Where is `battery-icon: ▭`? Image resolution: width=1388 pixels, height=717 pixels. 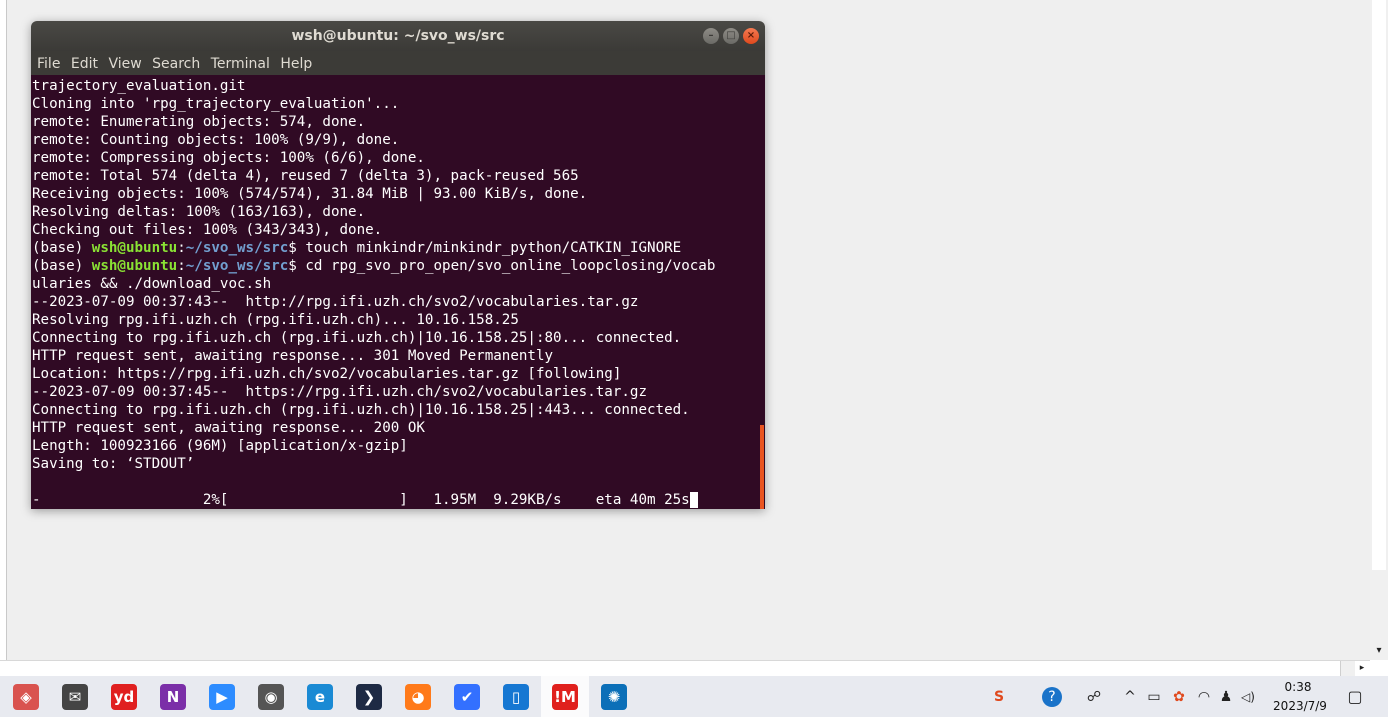 battery-icon: ▭ is located at coordinates (1154, 697).